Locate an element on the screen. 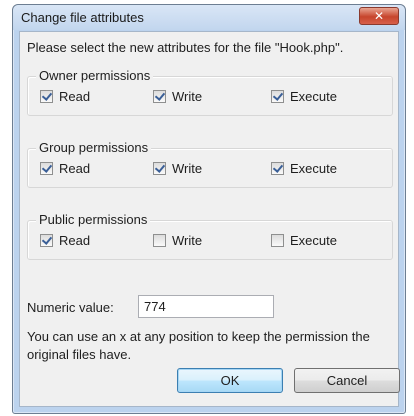  group-write-checkbox: Write is located at coordinates (177, 168).